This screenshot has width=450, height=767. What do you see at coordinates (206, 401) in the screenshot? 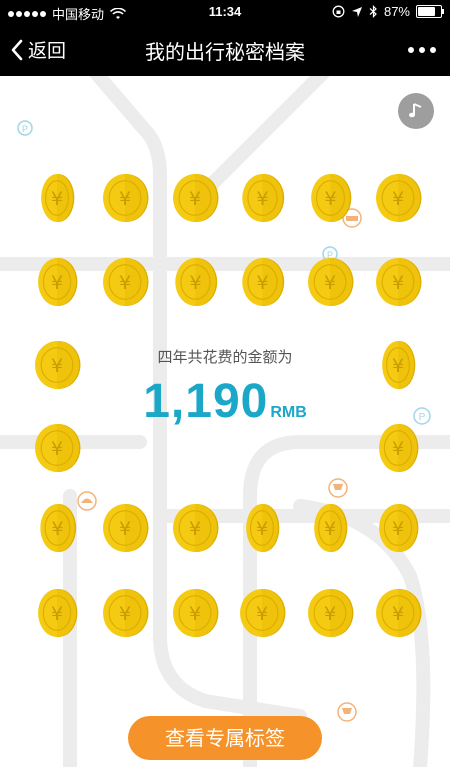
I see `amount-value: 1,190` at bounding box center [206, 401].